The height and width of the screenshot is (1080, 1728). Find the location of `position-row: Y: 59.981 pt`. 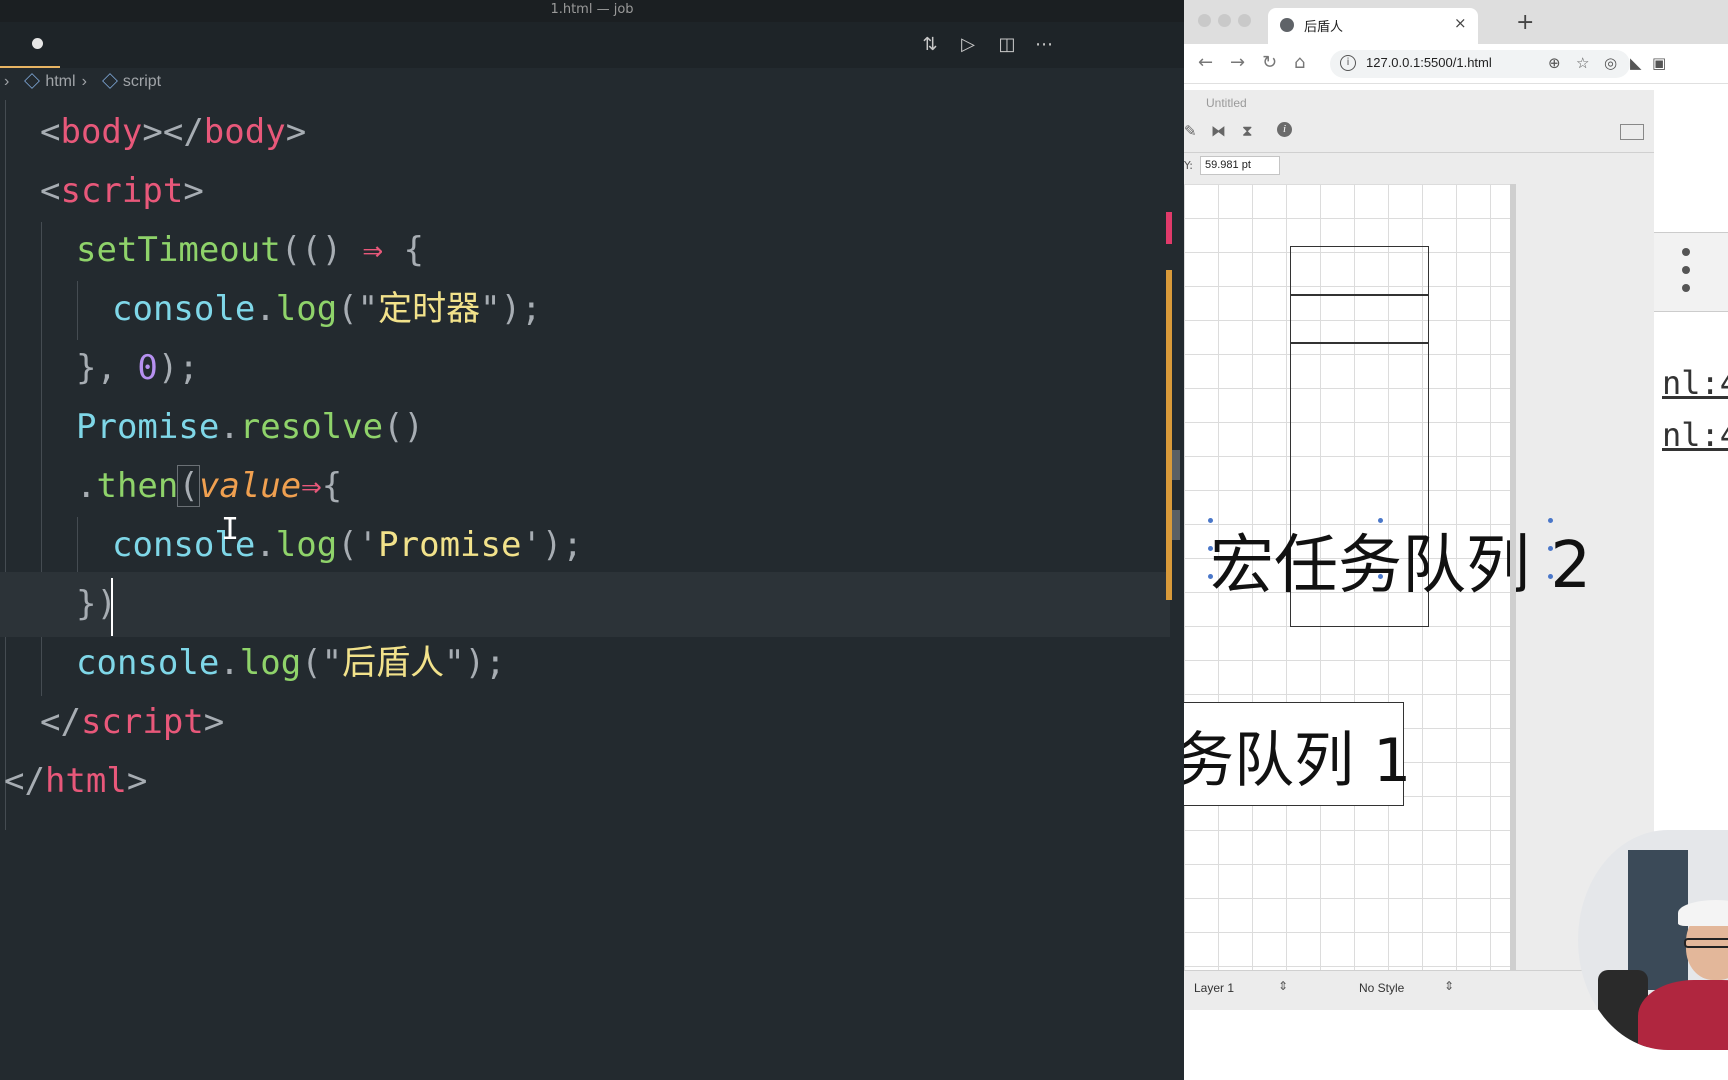

position-row: Y: 59.981 pt is located at coordinates (1419, 166).